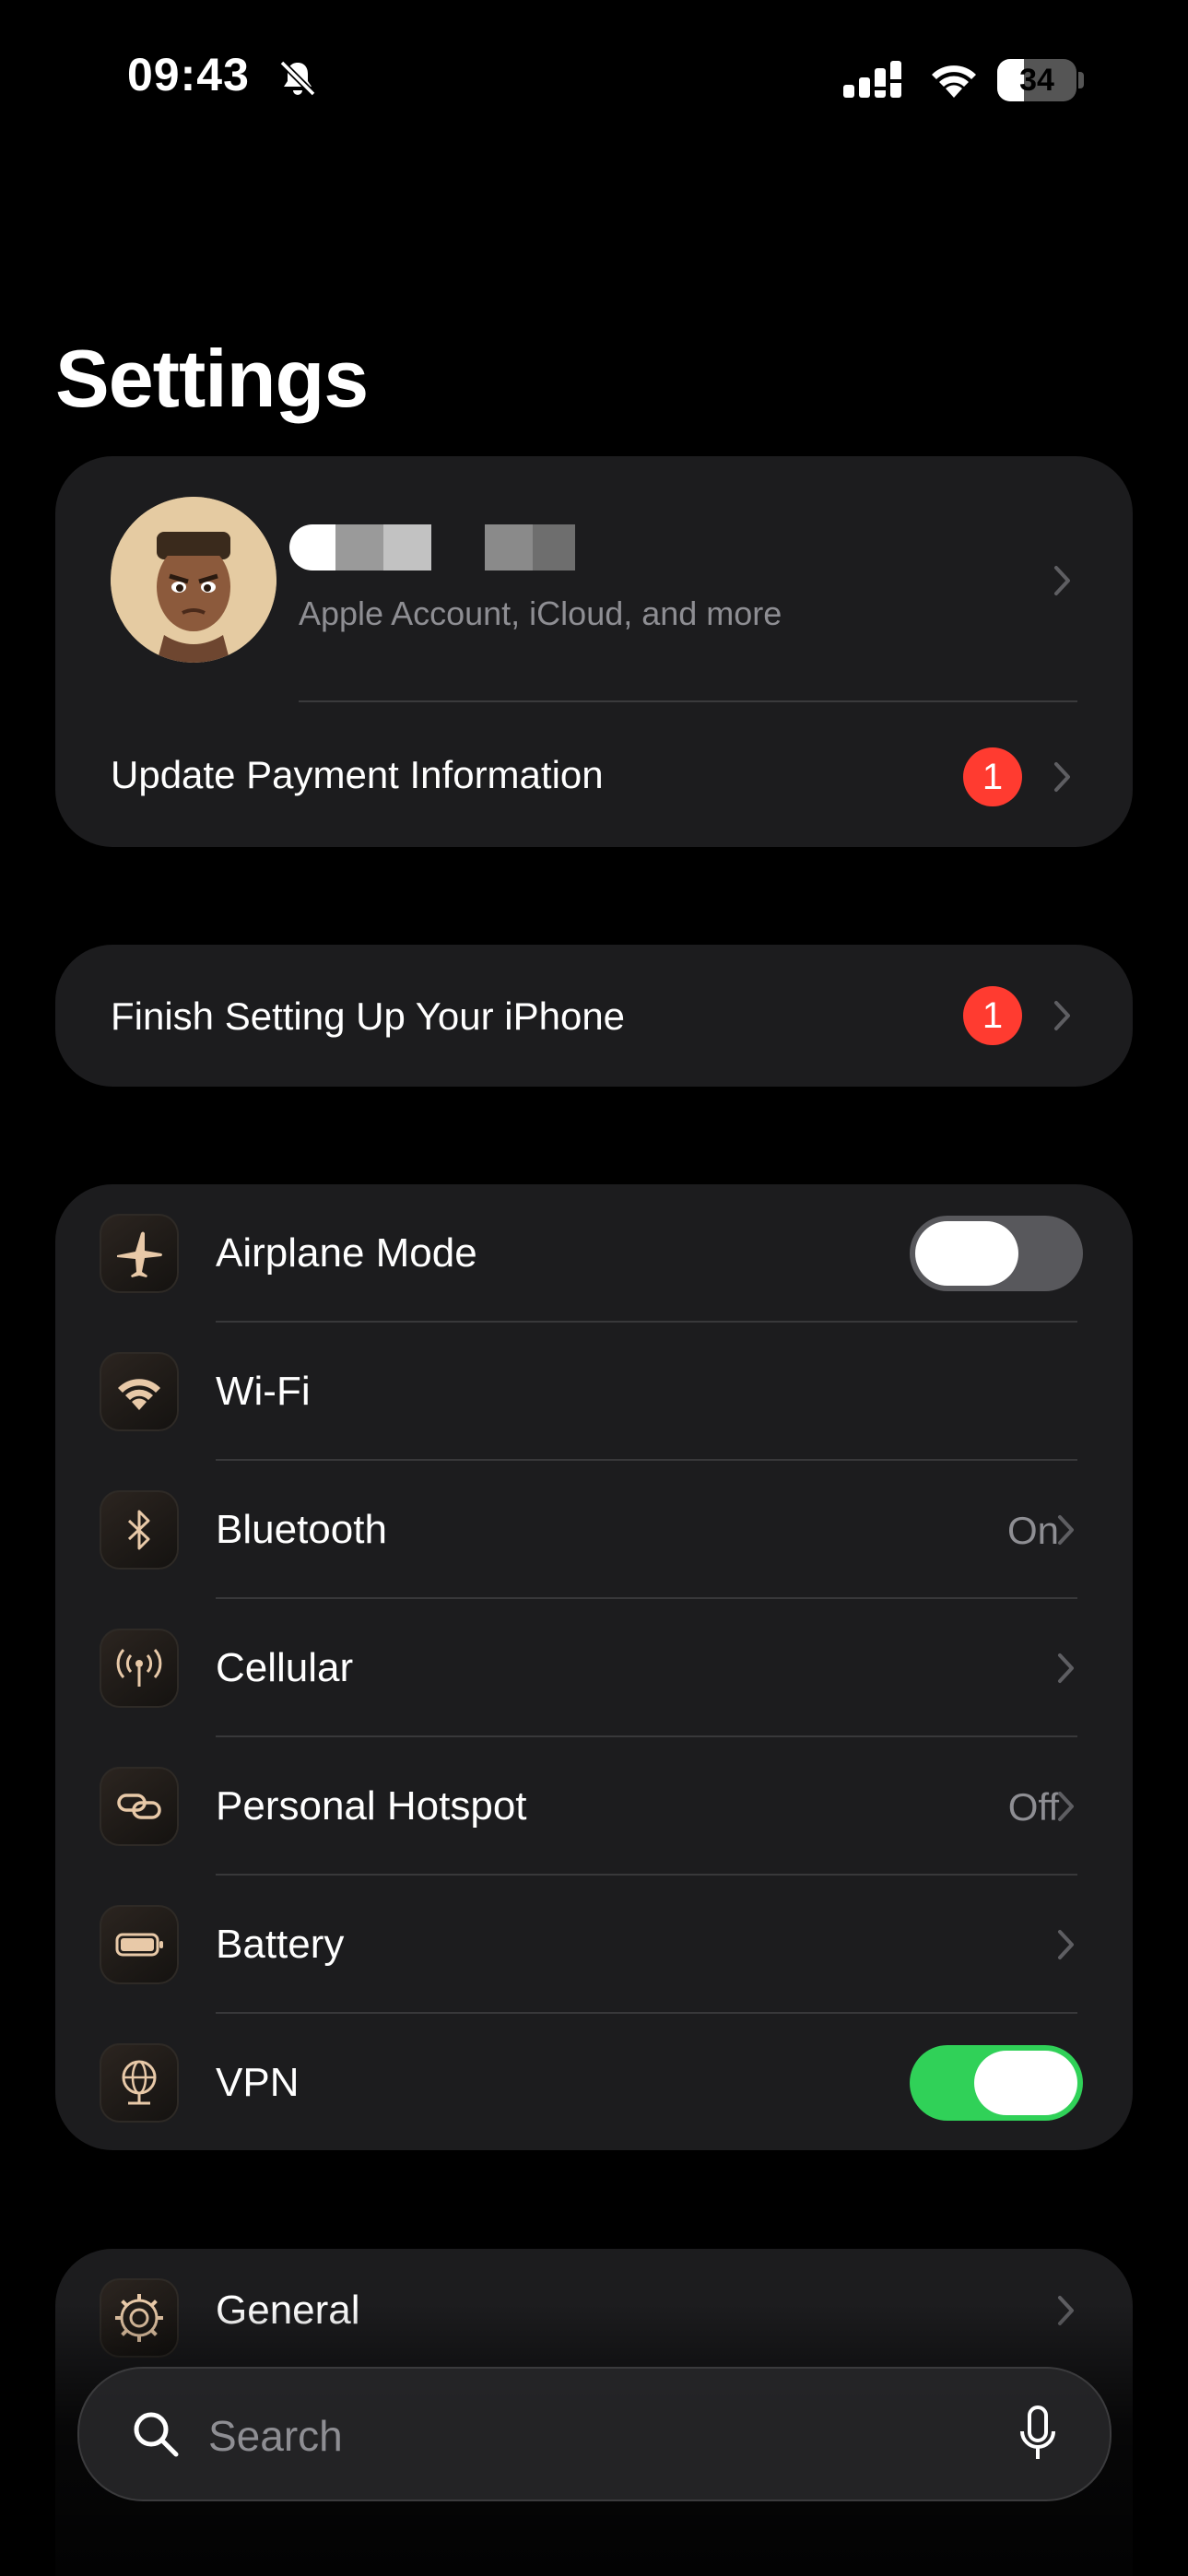 The width and height of the screenshot is (1188, 2576). What do you see at coordinates (1033, 1807) in the screenshot?
I see `row-value: Off` at bounding box center [1033, 1807].